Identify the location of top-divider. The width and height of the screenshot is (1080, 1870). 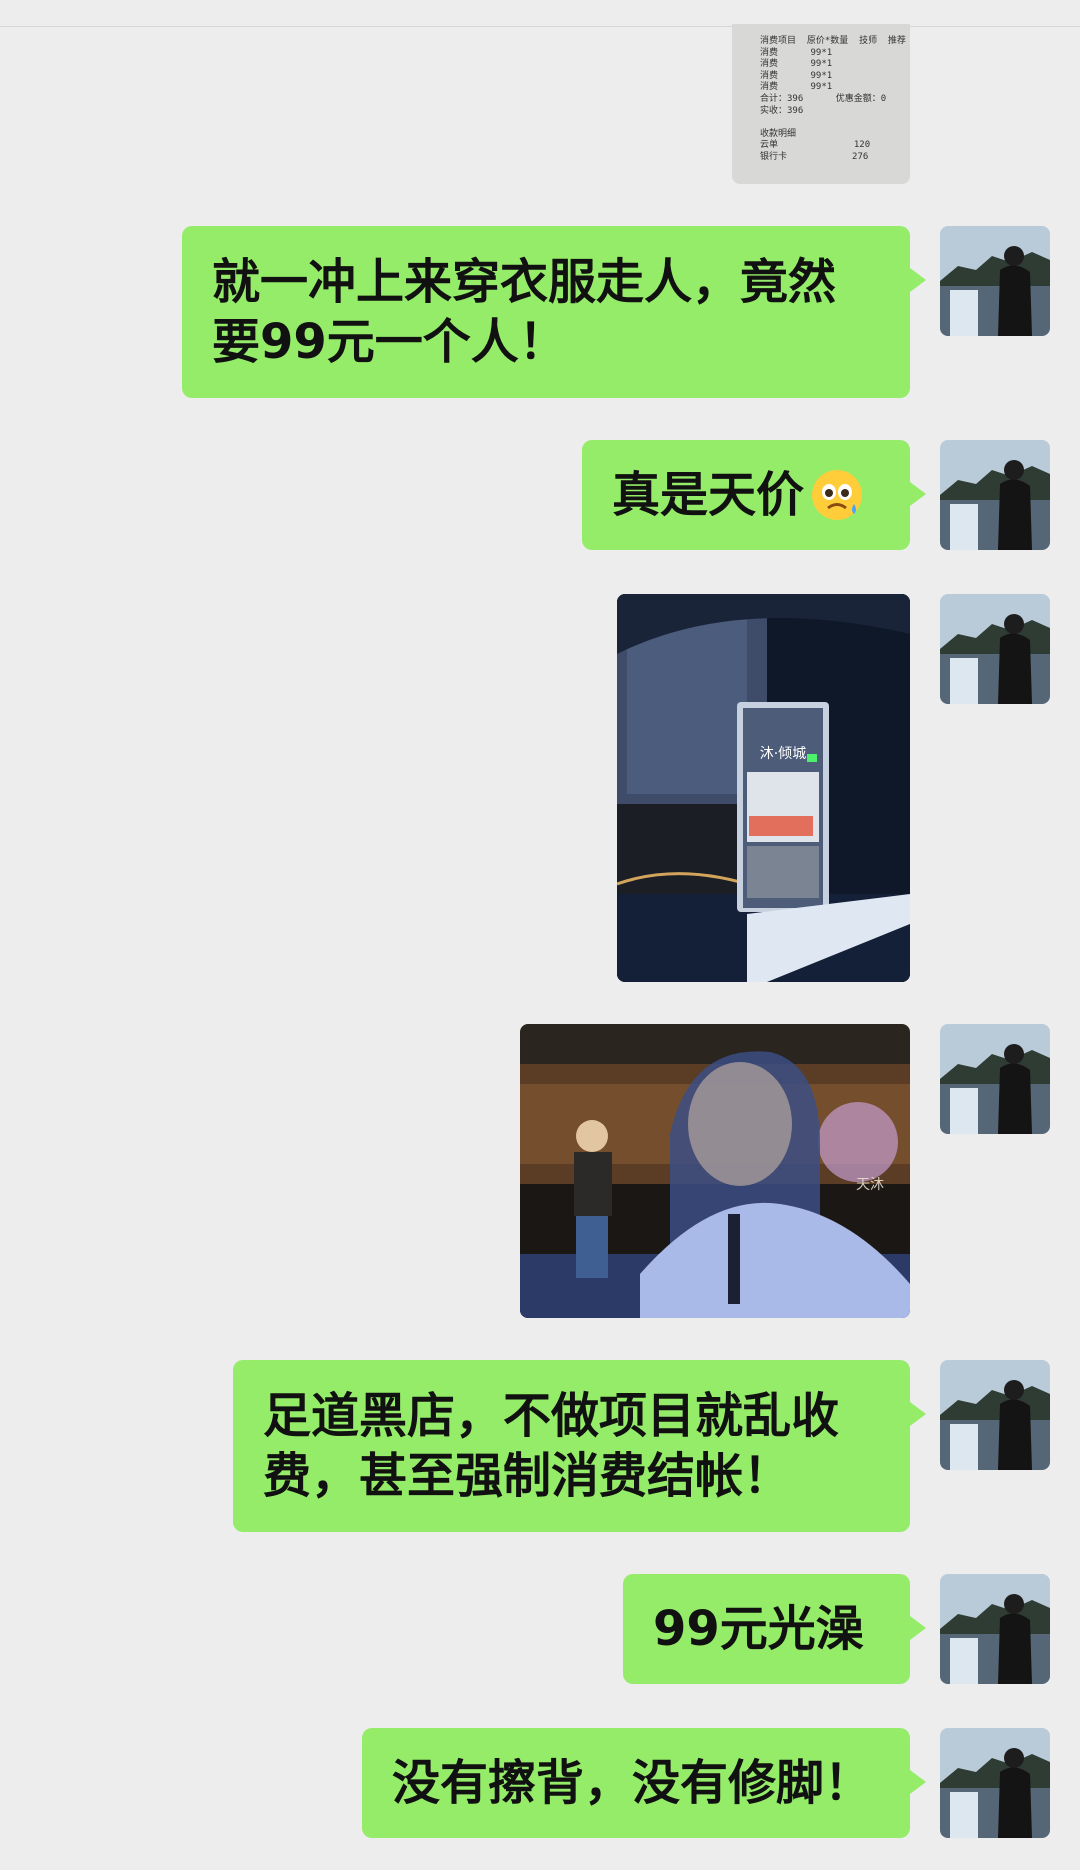
(540, 13).